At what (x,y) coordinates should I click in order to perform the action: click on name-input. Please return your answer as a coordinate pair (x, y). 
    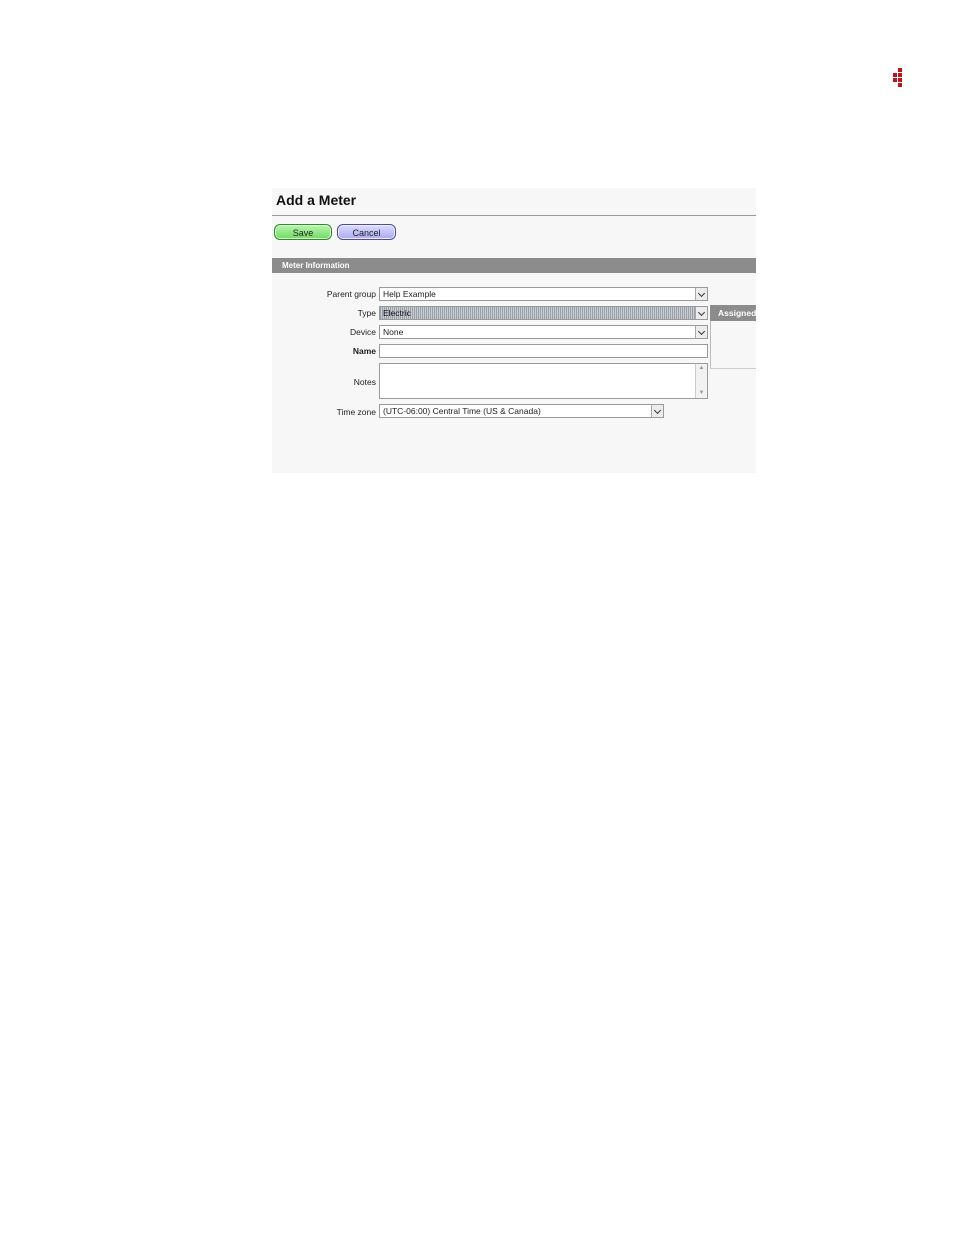
    Looking at the image, I should click on (543, 351).